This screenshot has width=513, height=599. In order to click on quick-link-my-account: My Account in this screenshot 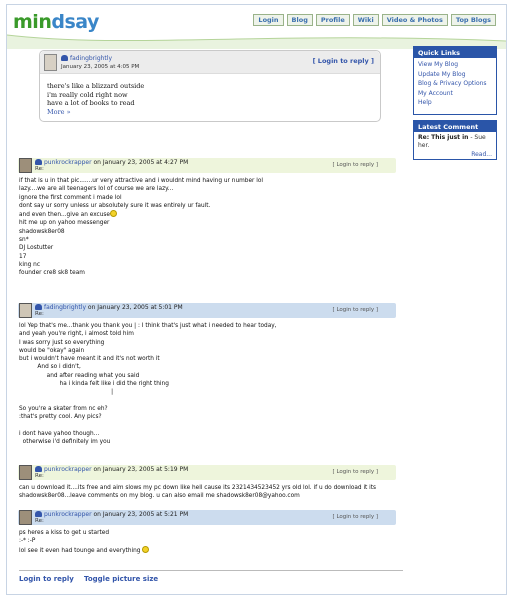, I will do `click(455, 94)`.